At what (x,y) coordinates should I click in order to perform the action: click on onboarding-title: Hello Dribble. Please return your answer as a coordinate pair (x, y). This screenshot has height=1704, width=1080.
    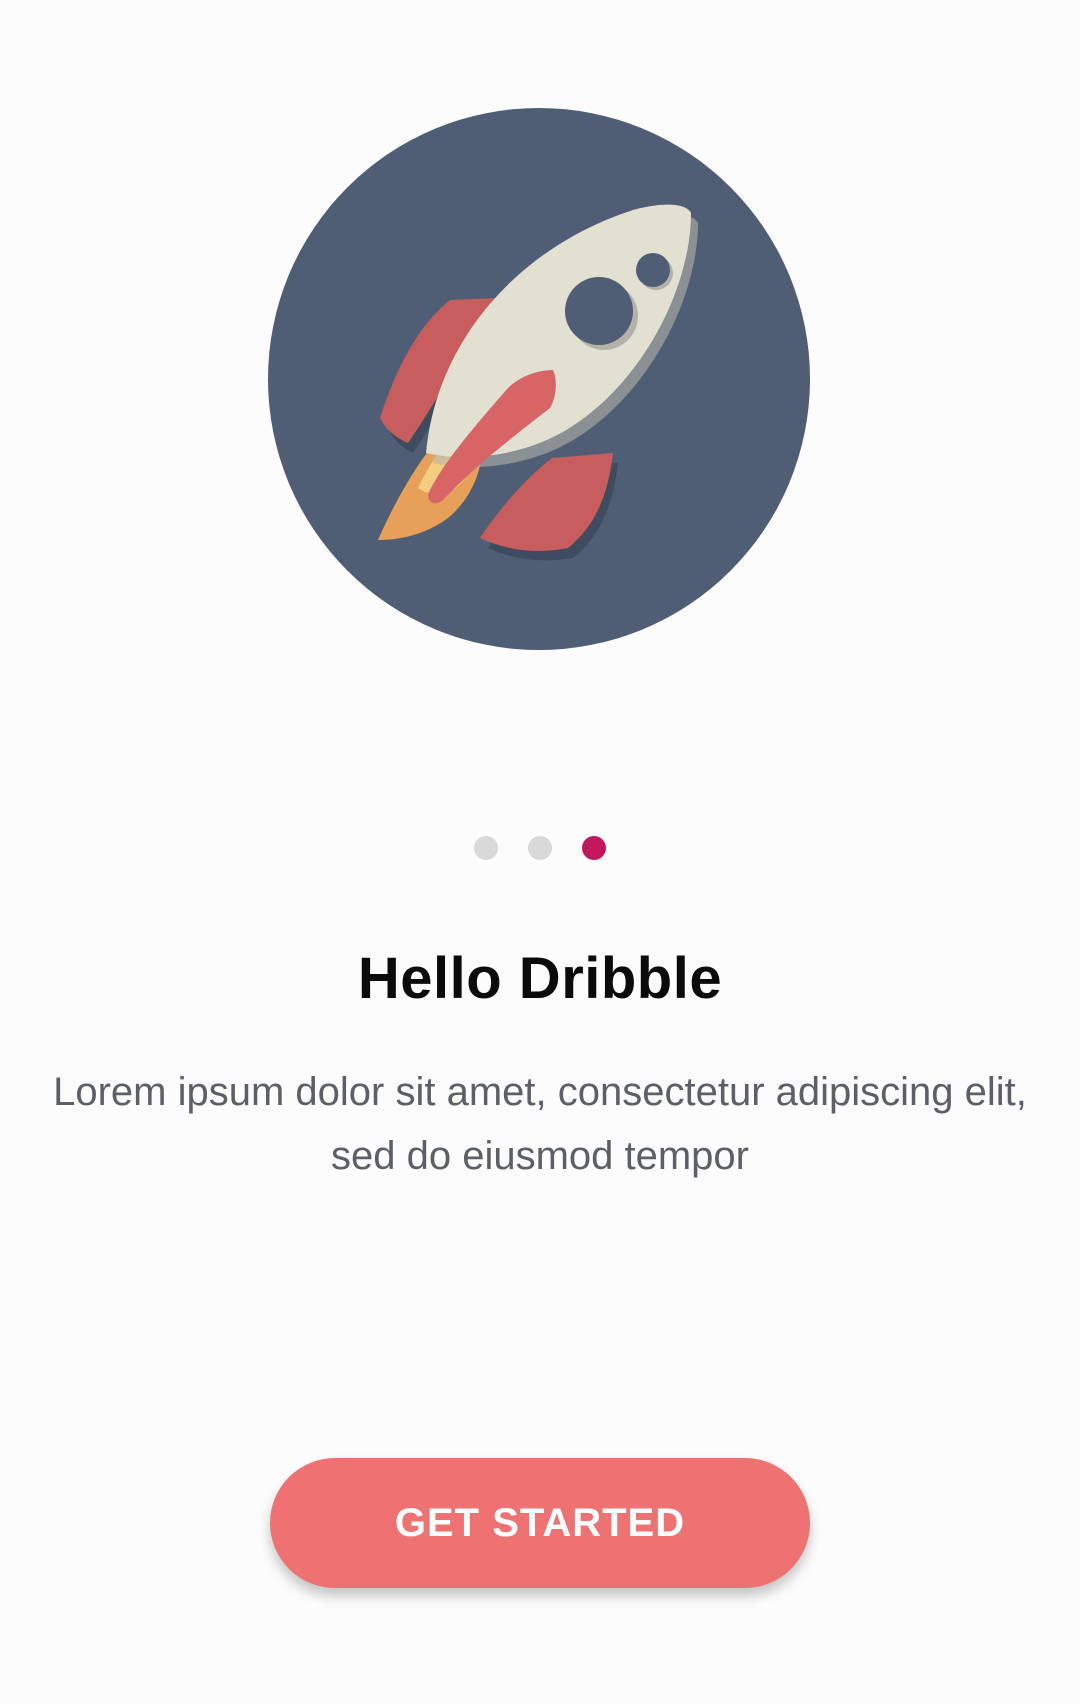
    Looking at the image, I should click on (540, 978).